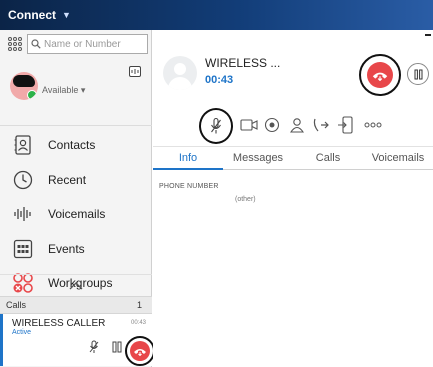  I want to click on pause-icon, so click(418, 74).